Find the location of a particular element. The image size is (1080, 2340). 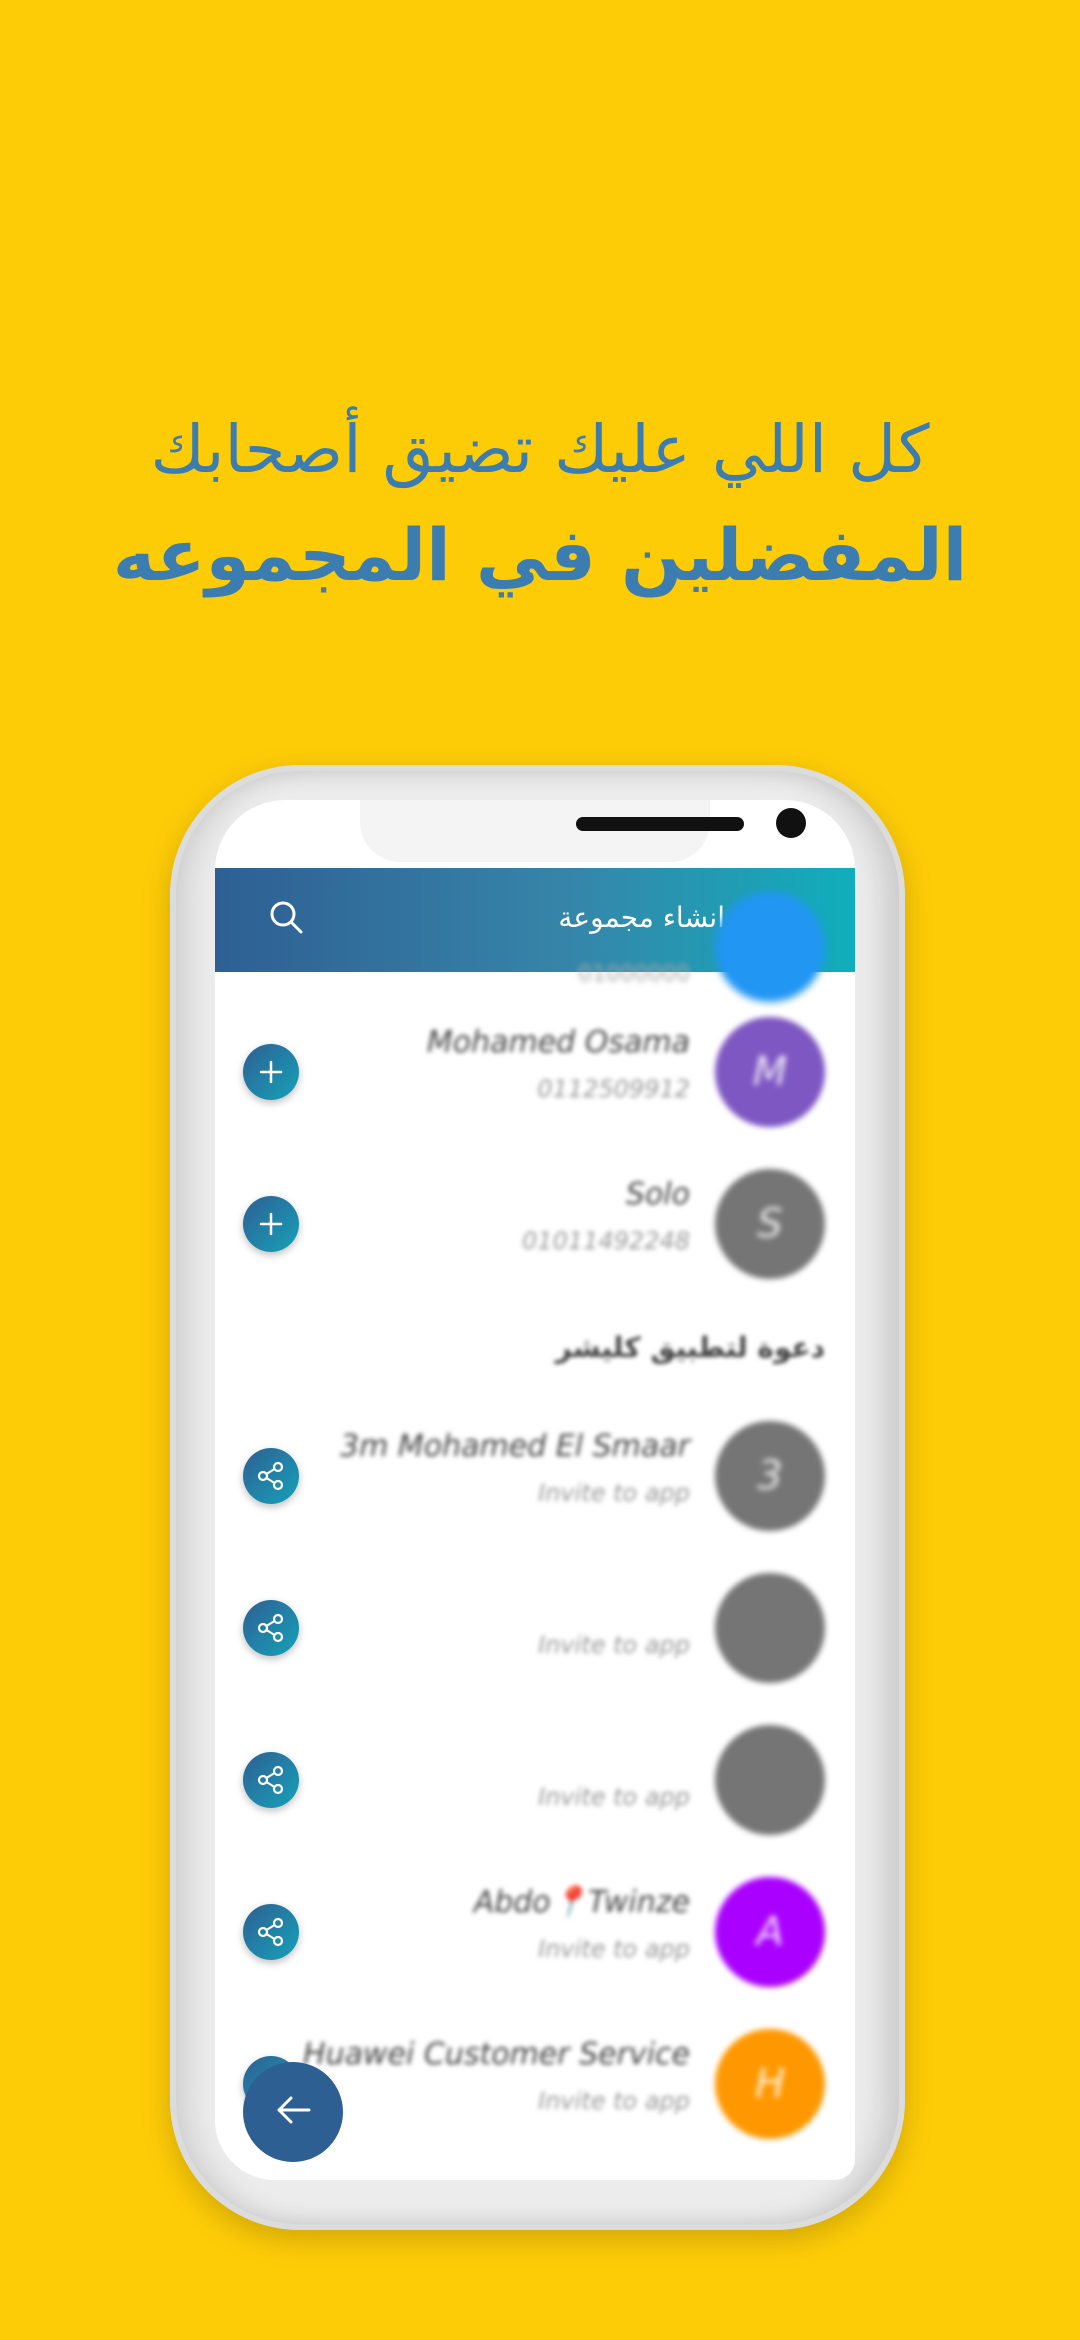

invite-row: A Abdo📍Twinze Invite to app is located at coordinates (535, 1932).